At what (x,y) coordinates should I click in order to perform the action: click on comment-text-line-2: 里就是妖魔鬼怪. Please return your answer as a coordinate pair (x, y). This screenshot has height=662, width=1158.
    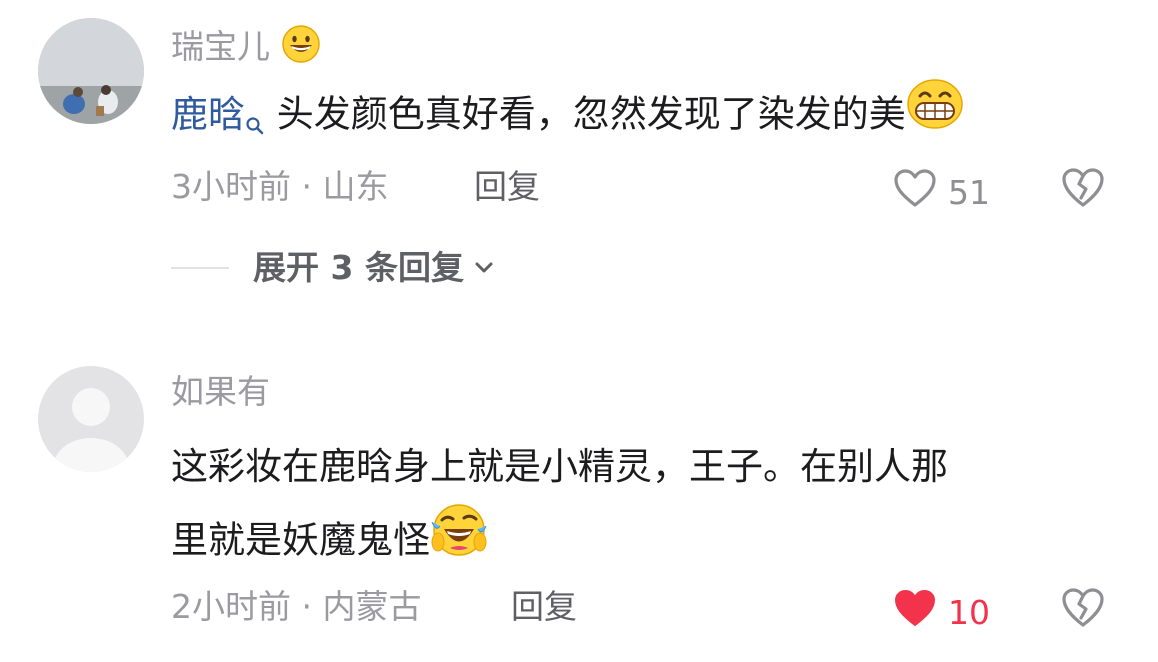
    Looking at the image, I should click on (329, 542).